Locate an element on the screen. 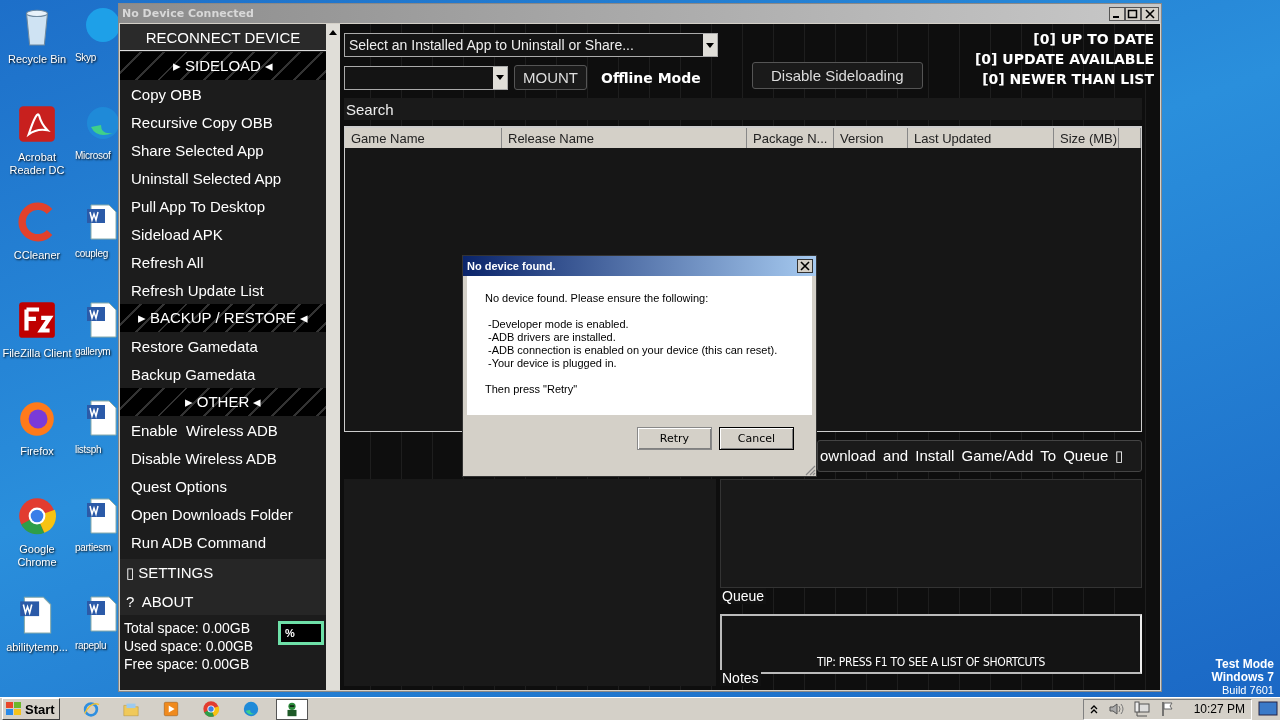 The height and width of the screenshot is (720, 1280). sidebar-item: Open Downloads Folder is located at coordinates (223, 514).